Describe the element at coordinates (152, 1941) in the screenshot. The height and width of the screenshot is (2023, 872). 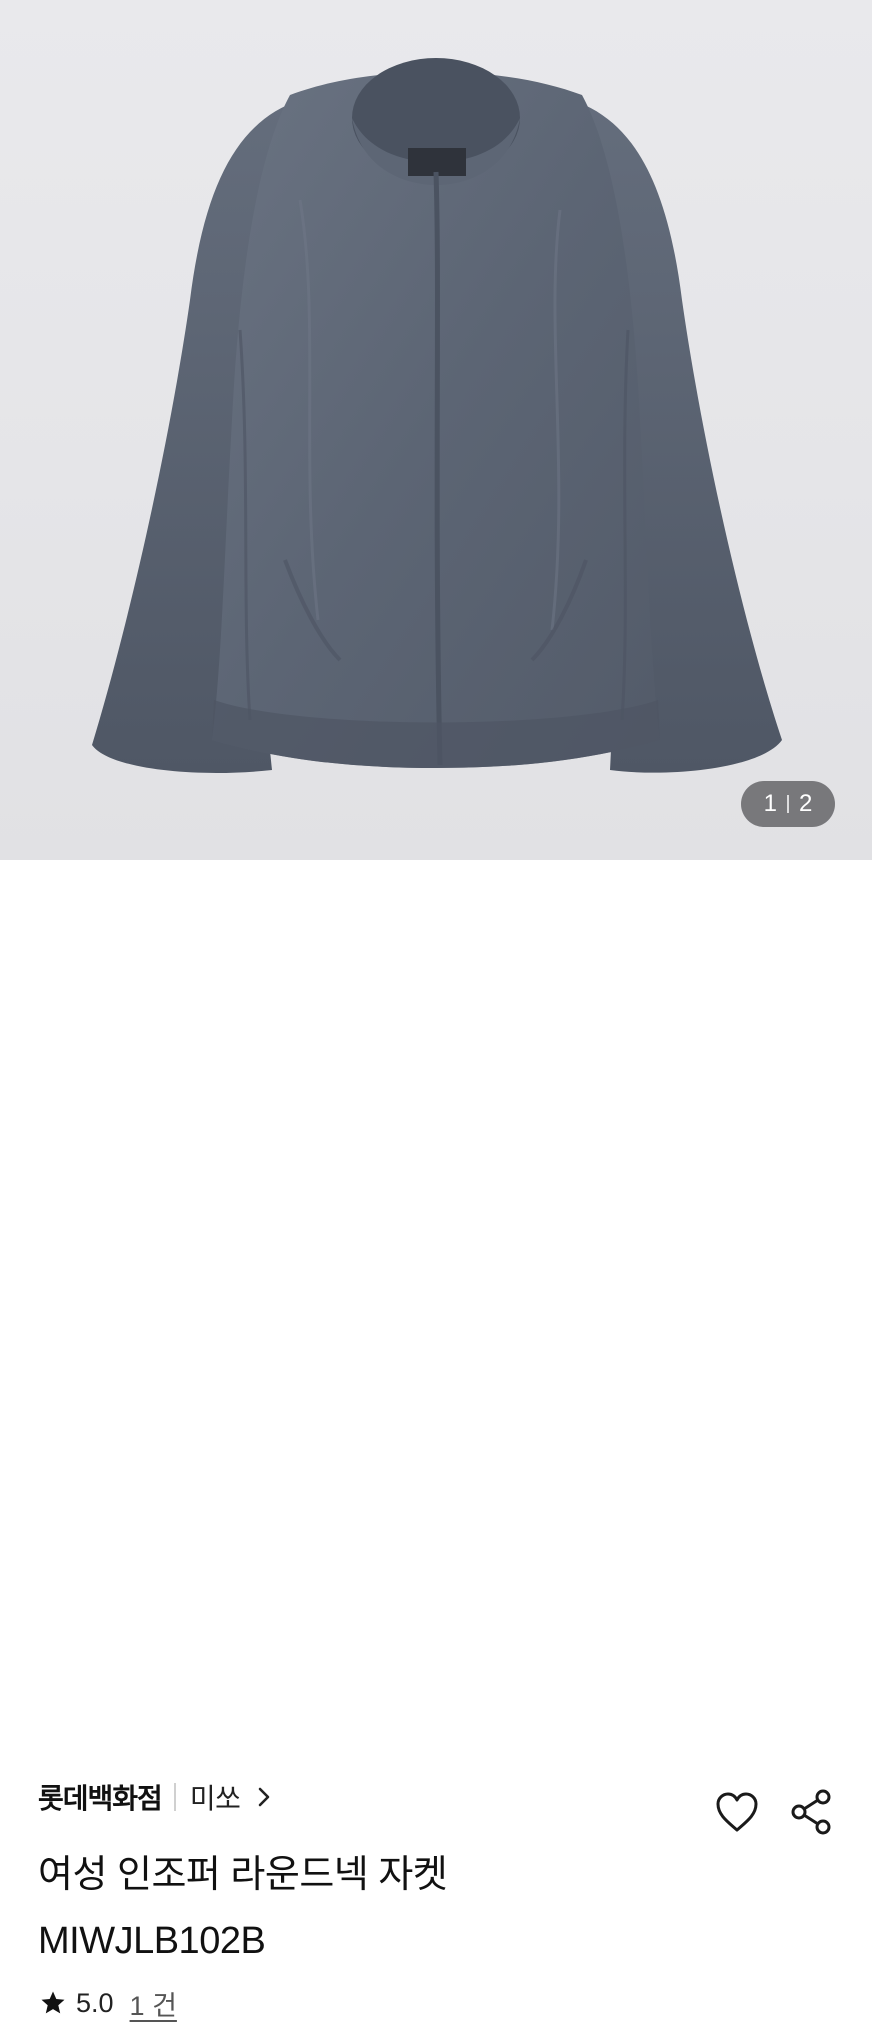
I see `product-model-code: MIWJLB102B` at that location.